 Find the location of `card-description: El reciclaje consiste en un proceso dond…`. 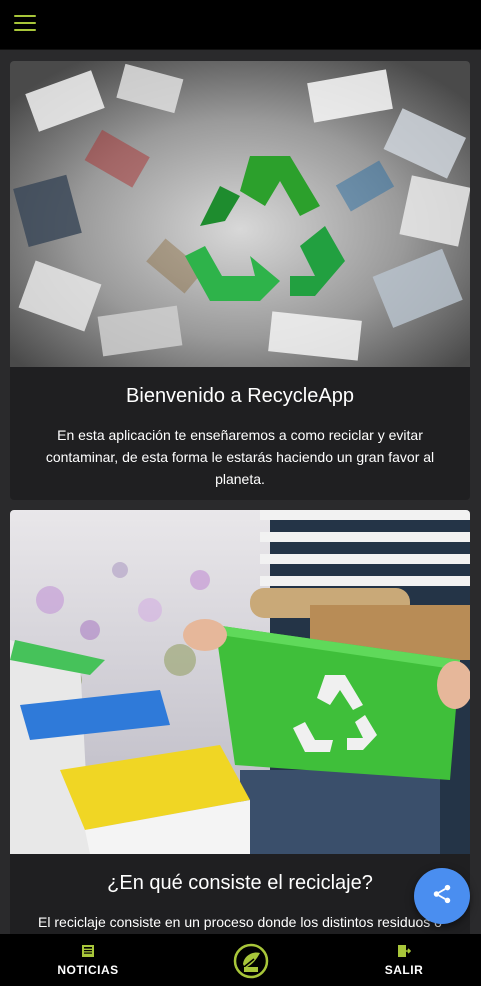

card-description: El reciclaje consiste en un proceso dond… is located at coordinates (240, 922).